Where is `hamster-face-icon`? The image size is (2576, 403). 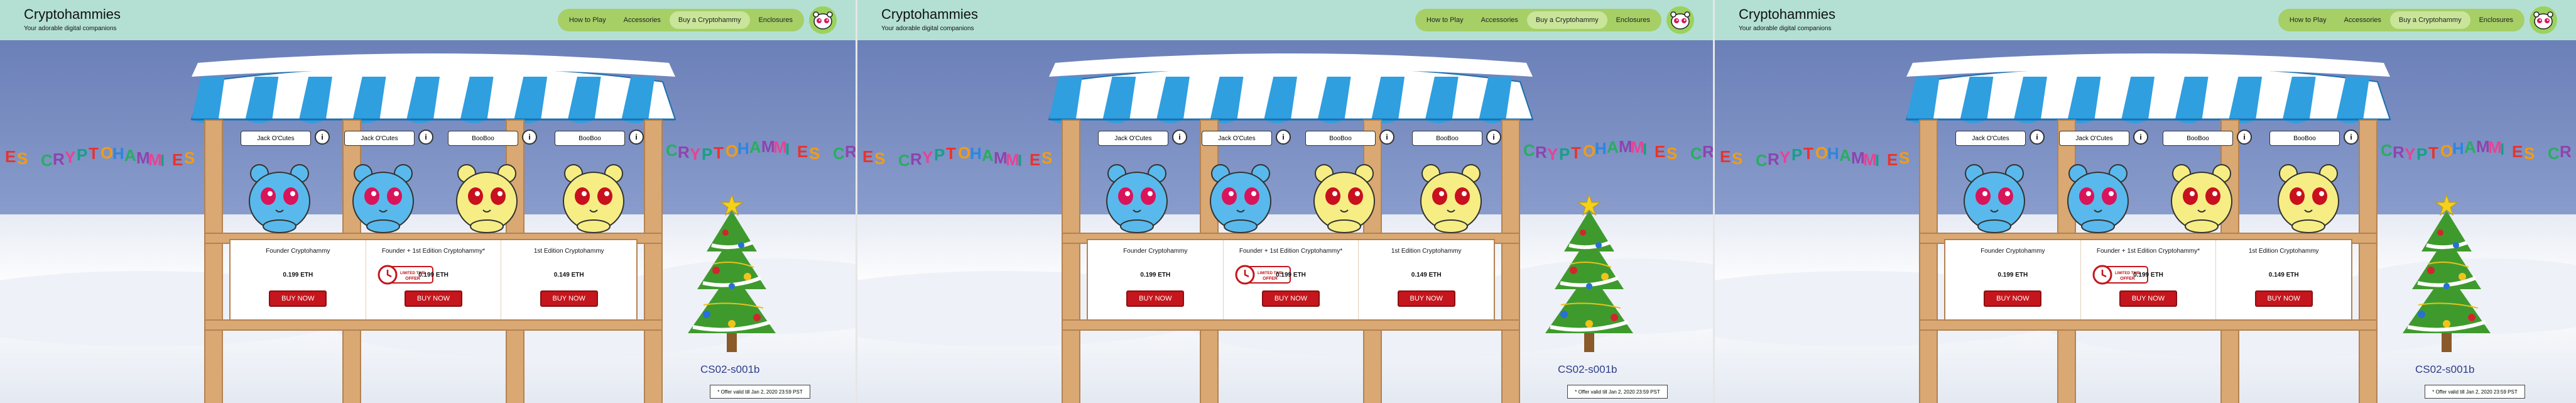
hamster-face-icon is located at coordinates (823, 21).